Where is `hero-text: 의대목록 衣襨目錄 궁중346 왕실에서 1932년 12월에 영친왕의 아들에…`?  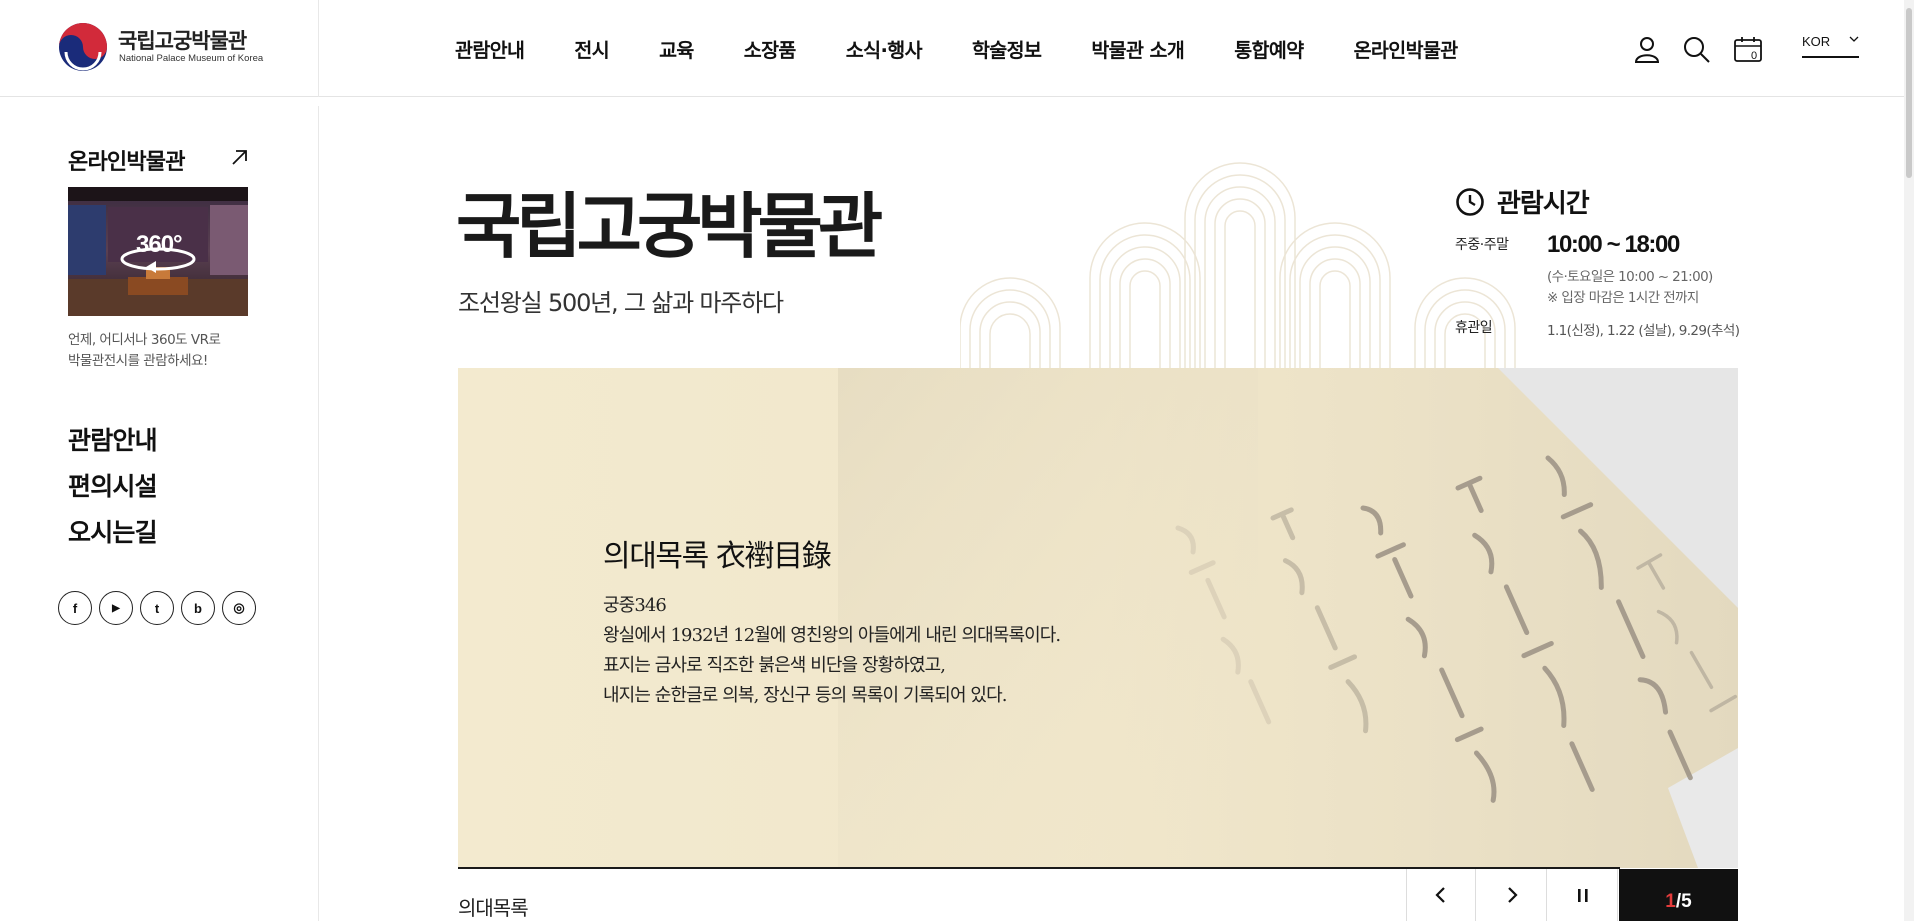
hero-text: 의대목록 衣襨目錄 궁중346 왕실에서 1932년 12월에 영친왕의 아들에… is located at coordinates (832, 621).